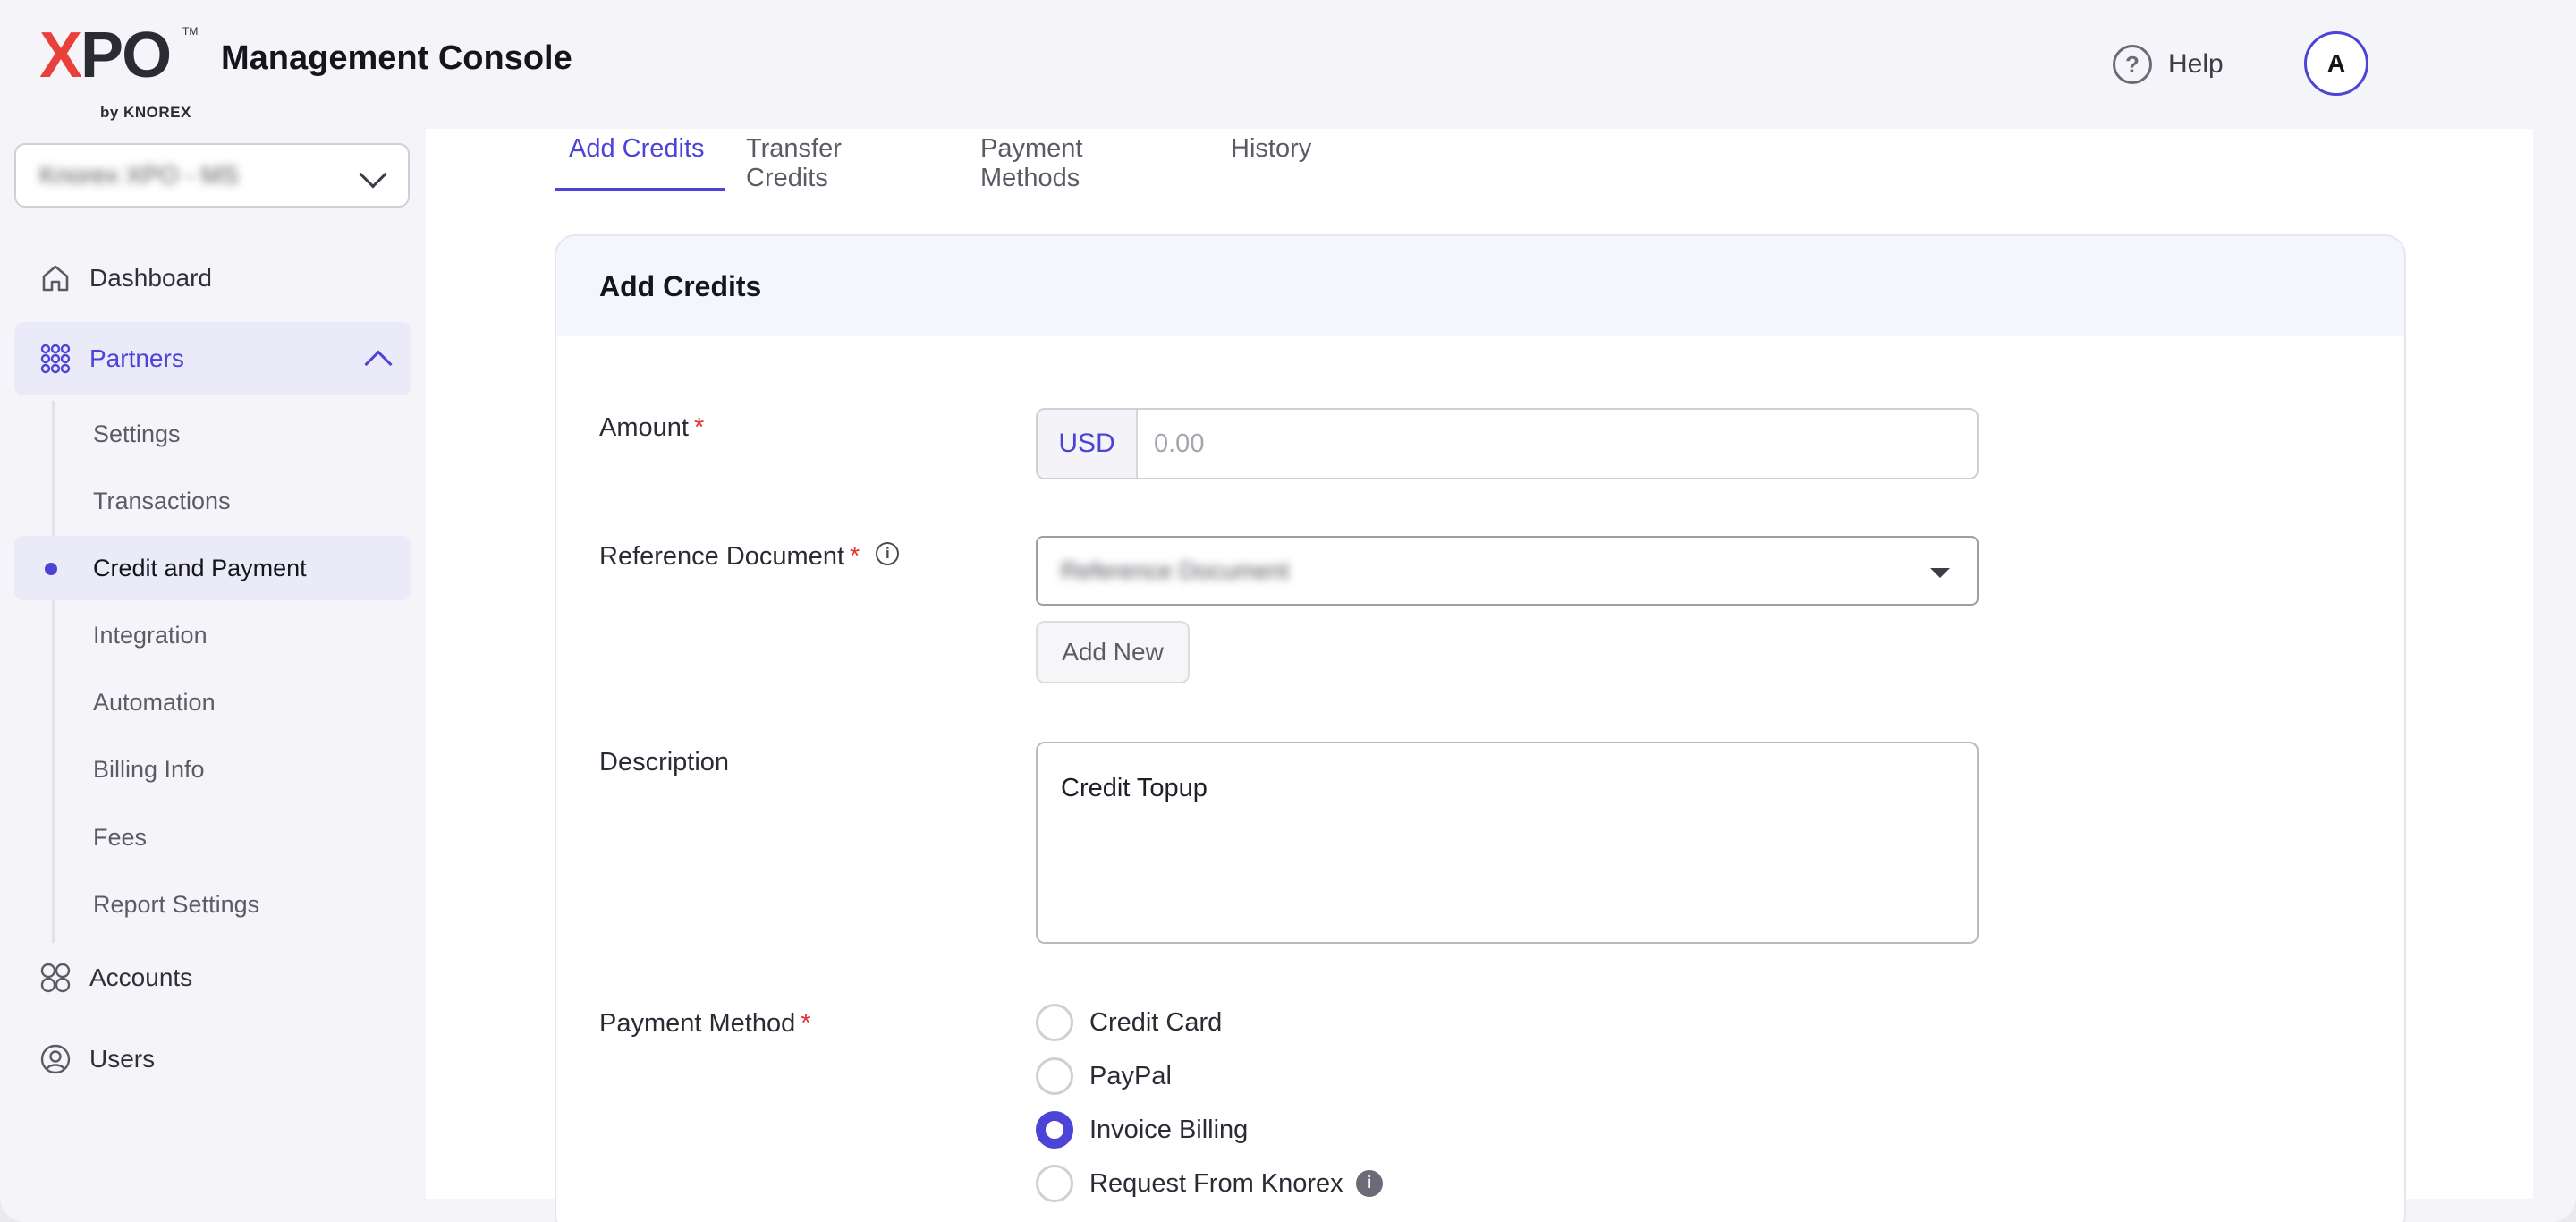  Describe the element at coordinates (212, 635) in the screenshot. I see `sidebar-subitem-integration: Integration` at that location.